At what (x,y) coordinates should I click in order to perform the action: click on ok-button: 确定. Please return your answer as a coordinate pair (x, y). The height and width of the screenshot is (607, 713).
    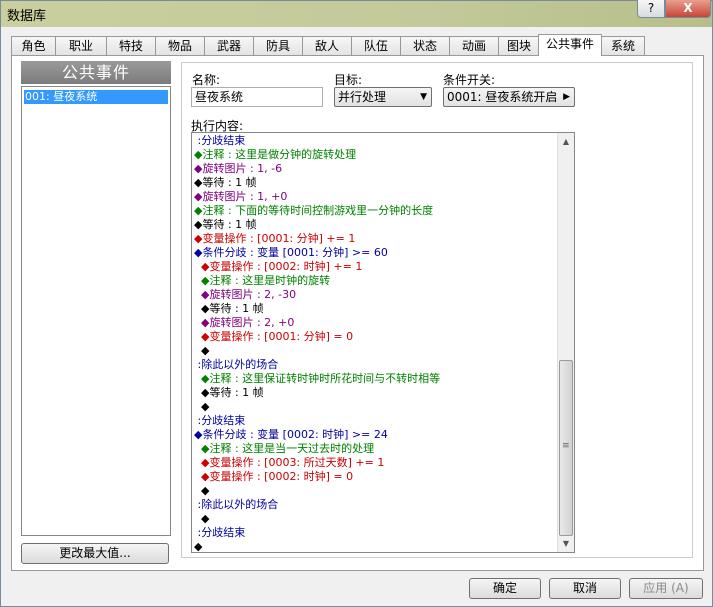
    Looking at the image, I should click on (505, 588).